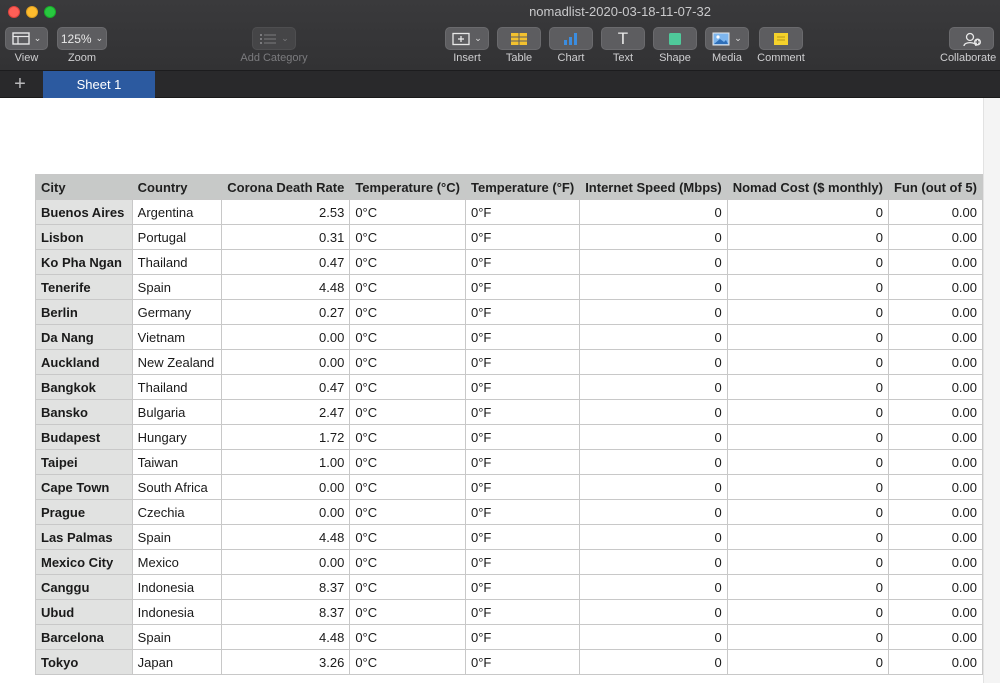  I want to click on cell-country: Spain, so click(177, 537).